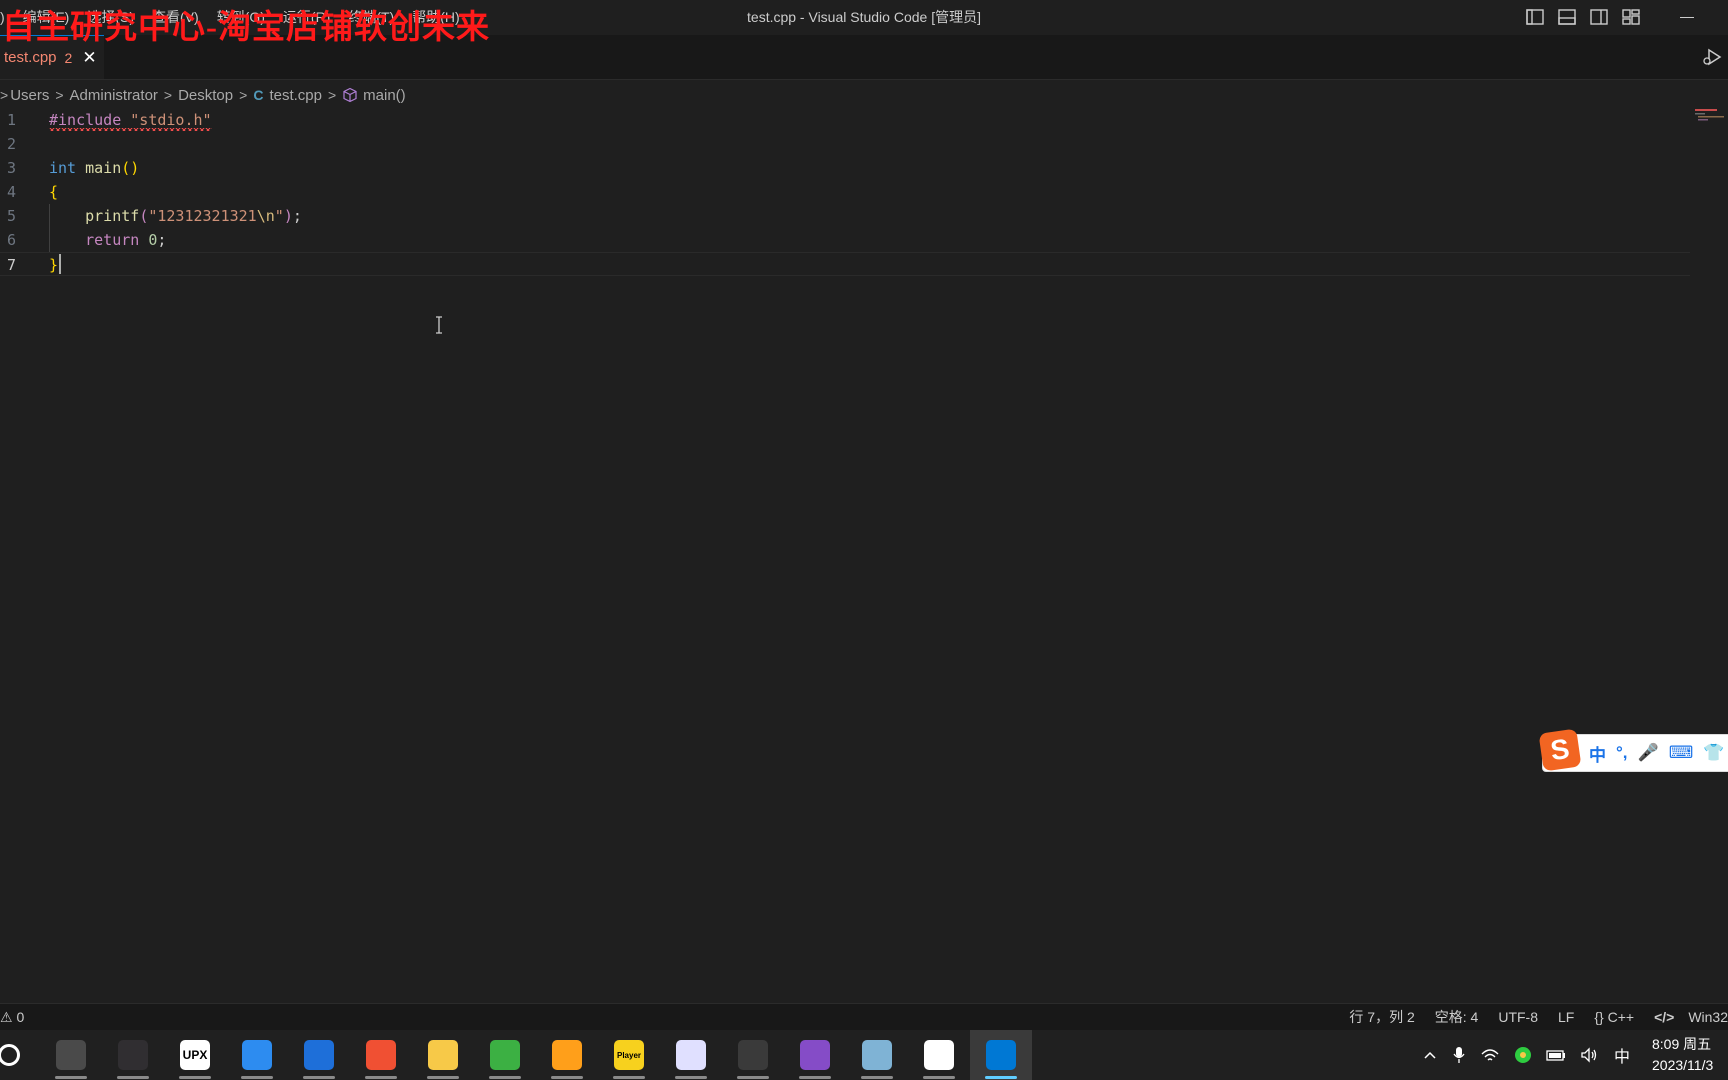 Image resolution: width=1728 pixels, height=1080 pixels. Describe the element at coordinates (1597, 753) in the screenshot. I see `ime-mode: 中` at that location.